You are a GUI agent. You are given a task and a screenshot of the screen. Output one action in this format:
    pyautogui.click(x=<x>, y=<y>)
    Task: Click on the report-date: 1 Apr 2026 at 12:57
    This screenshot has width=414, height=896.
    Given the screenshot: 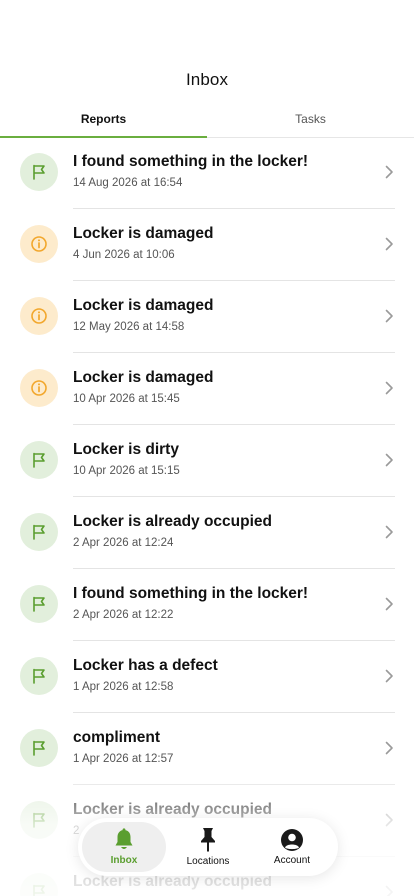 What is the action you would take?
    pyautogui.click(x=123, y=759)
    